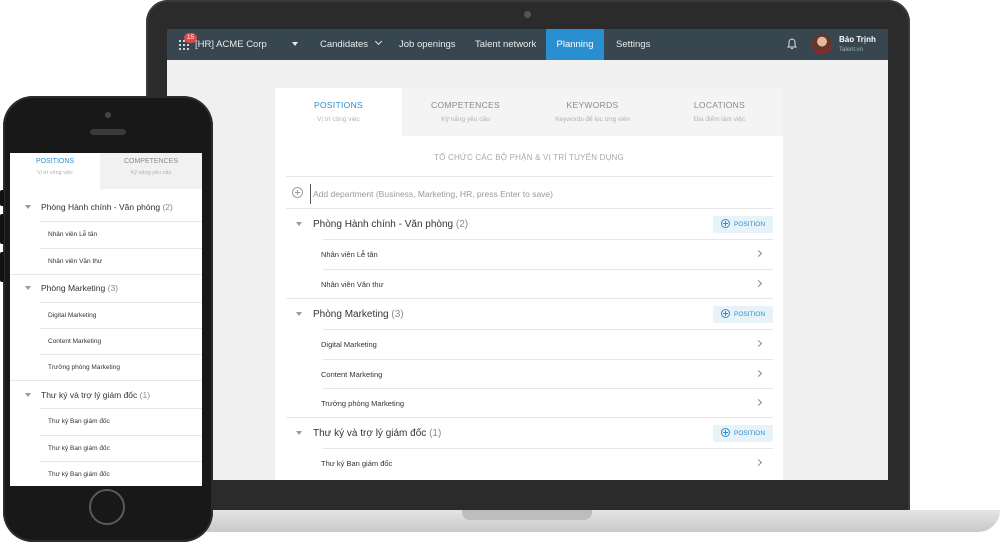  Describe the element at coordinates (231, 44) in the screenshot. I see `company-name: [HR] ACME Corp` at that location.